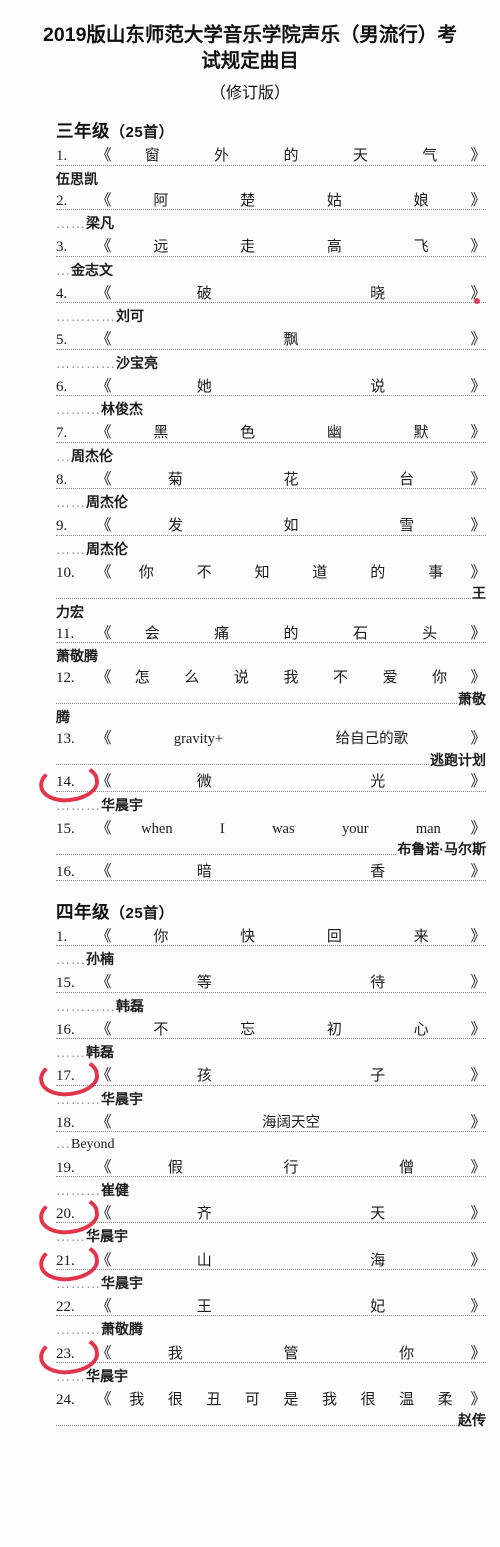  I want to click on artist-name: …Beyond, so click(271, 1145).